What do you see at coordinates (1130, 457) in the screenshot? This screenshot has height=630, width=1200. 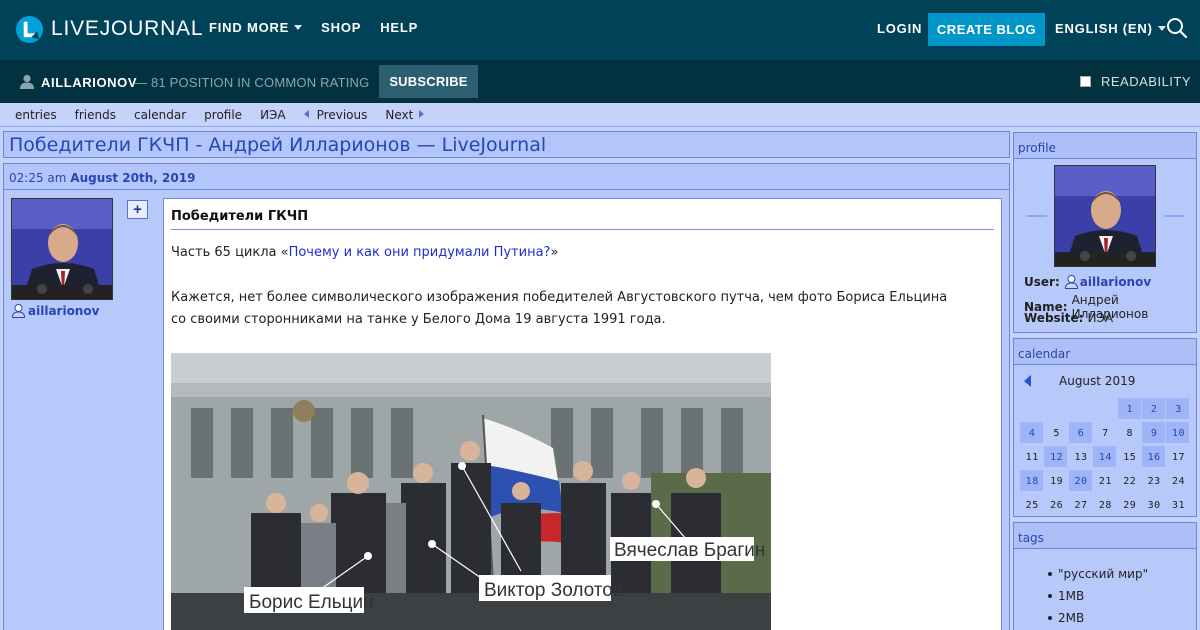 I see `calendar-day: 15` at bounding box center [1130, 457].